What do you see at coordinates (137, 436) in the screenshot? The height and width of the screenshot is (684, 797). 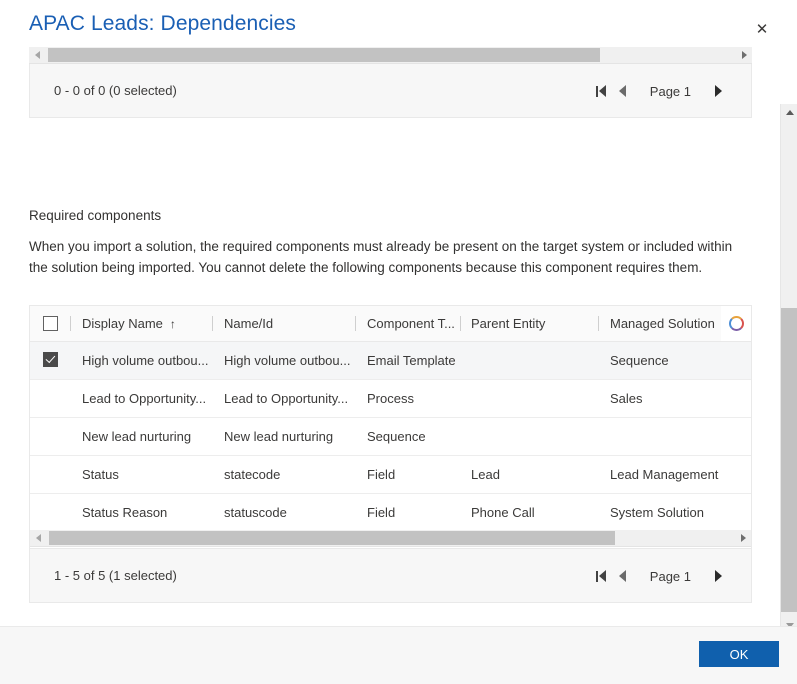 I see `cell-display-name: New lead nurturing` at bounding box center [137, 436].